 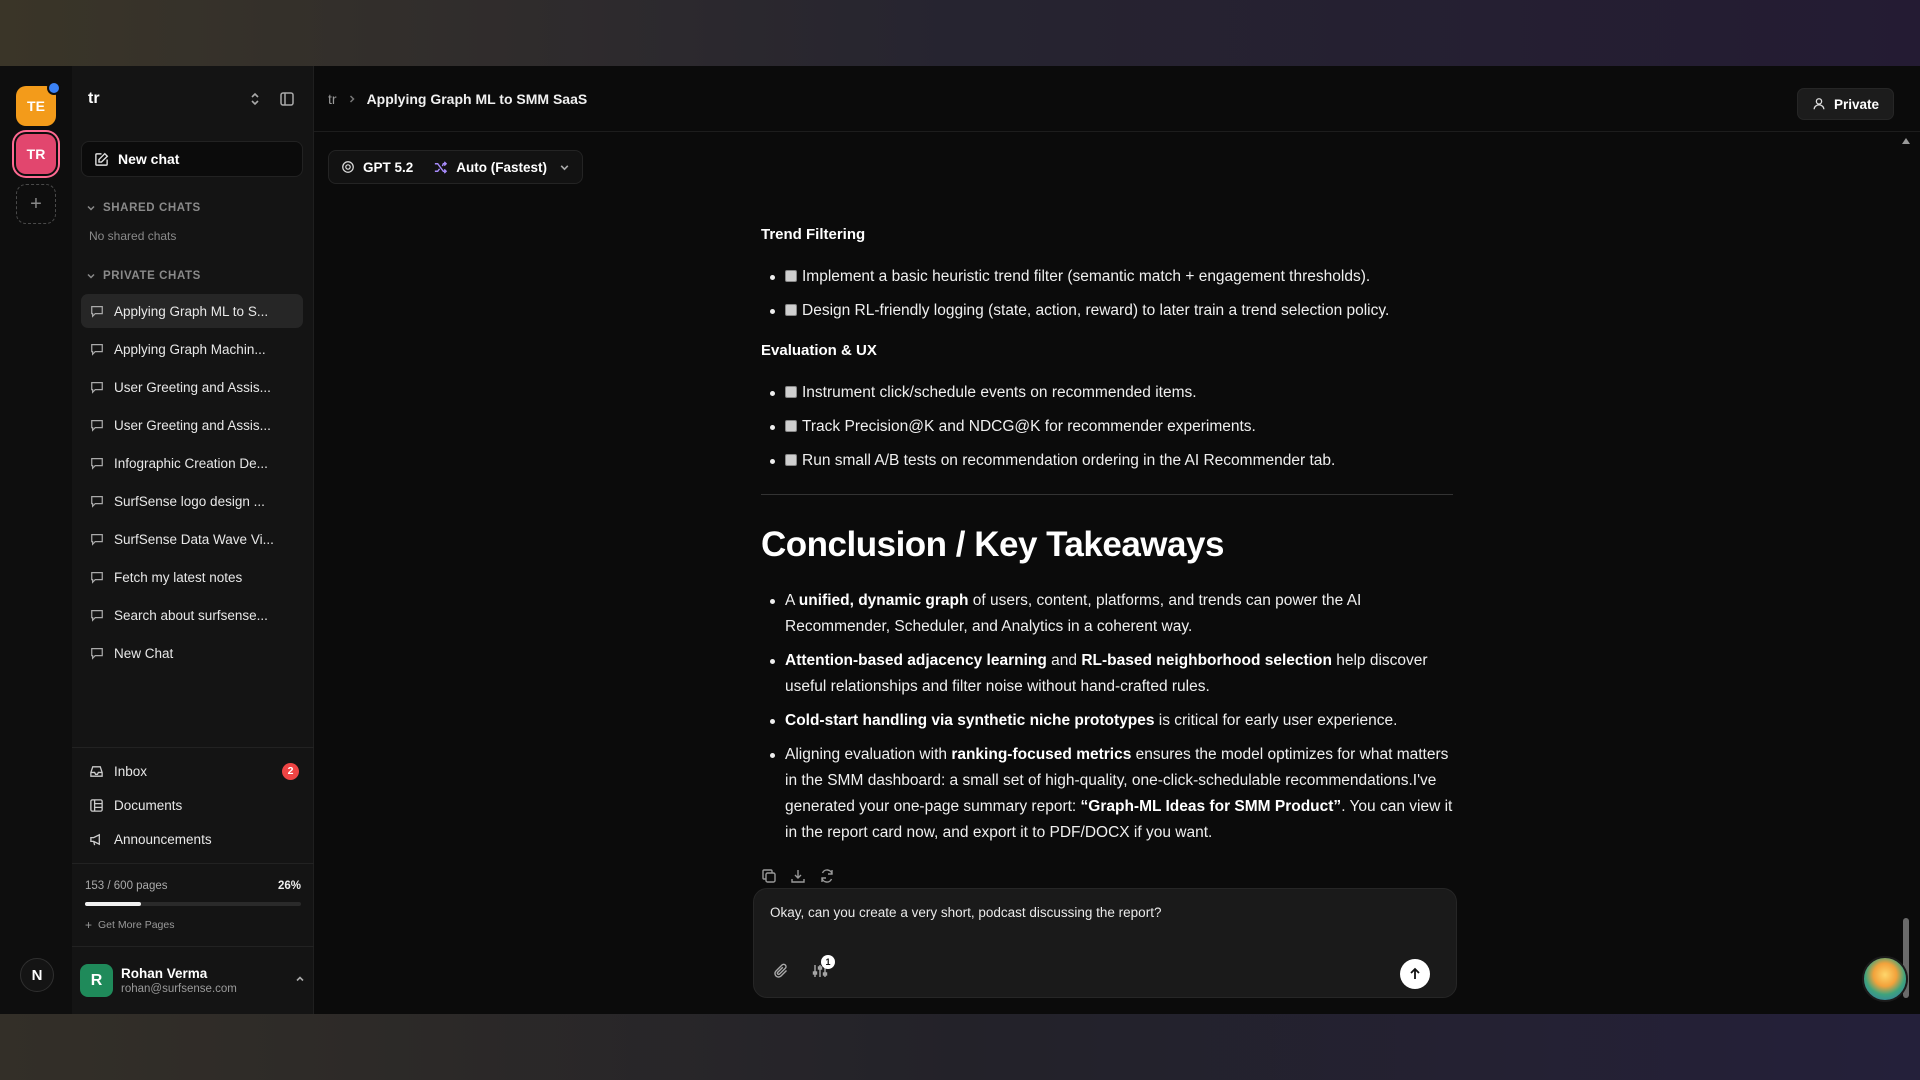 What do you see at coordinates (388, 167) in the screenshot?
I see `model-name-label: GPT 5.2` at bounding box center [388, 167].